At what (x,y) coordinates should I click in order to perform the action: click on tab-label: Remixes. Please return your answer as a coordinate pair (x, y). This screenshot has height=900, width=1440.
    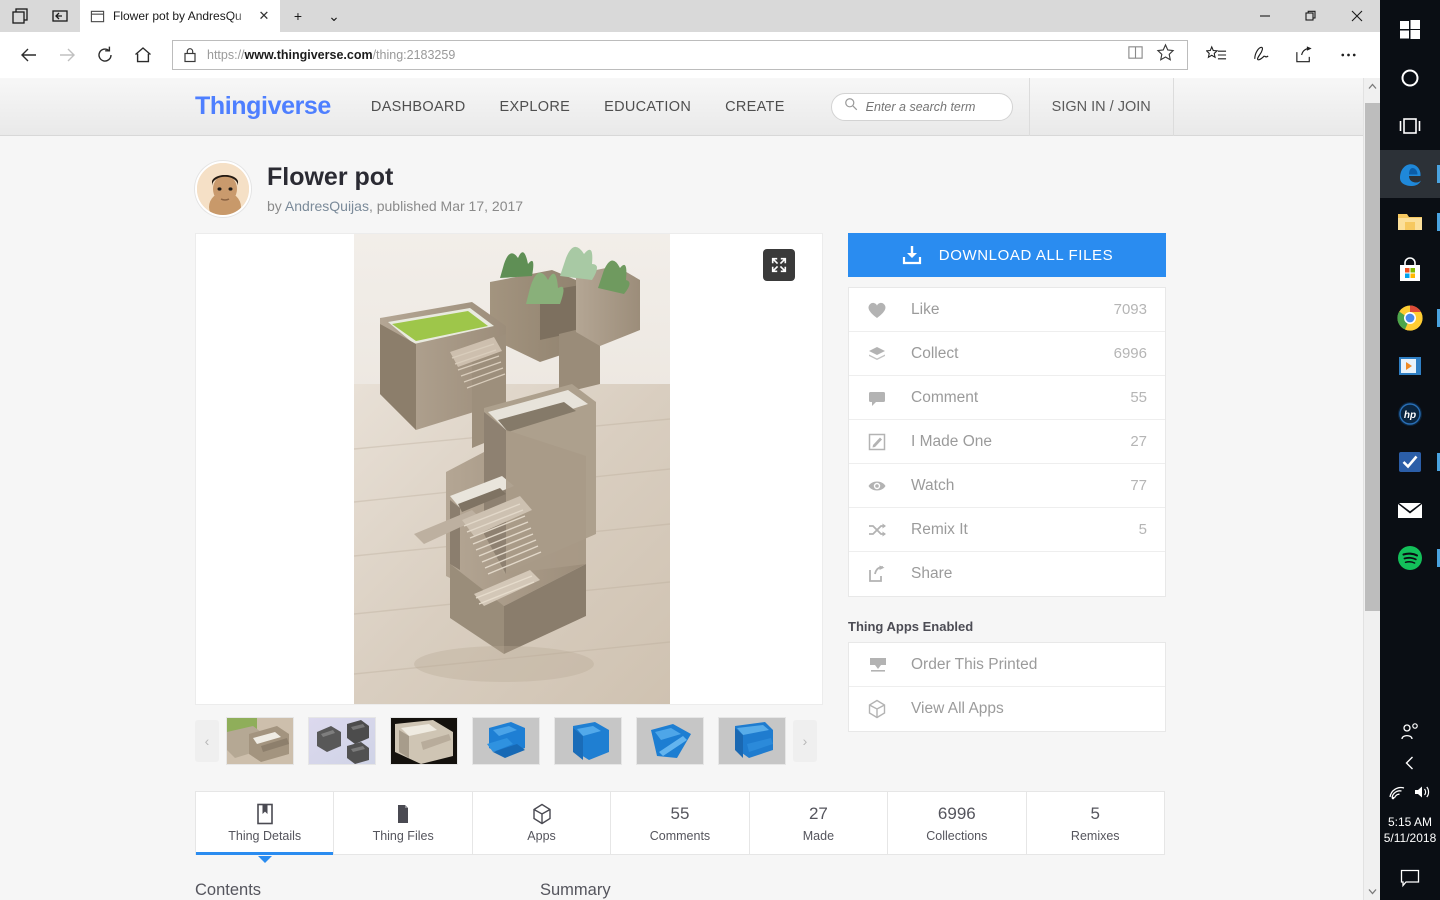
    Looking at the image, I should click on (1095, 835).